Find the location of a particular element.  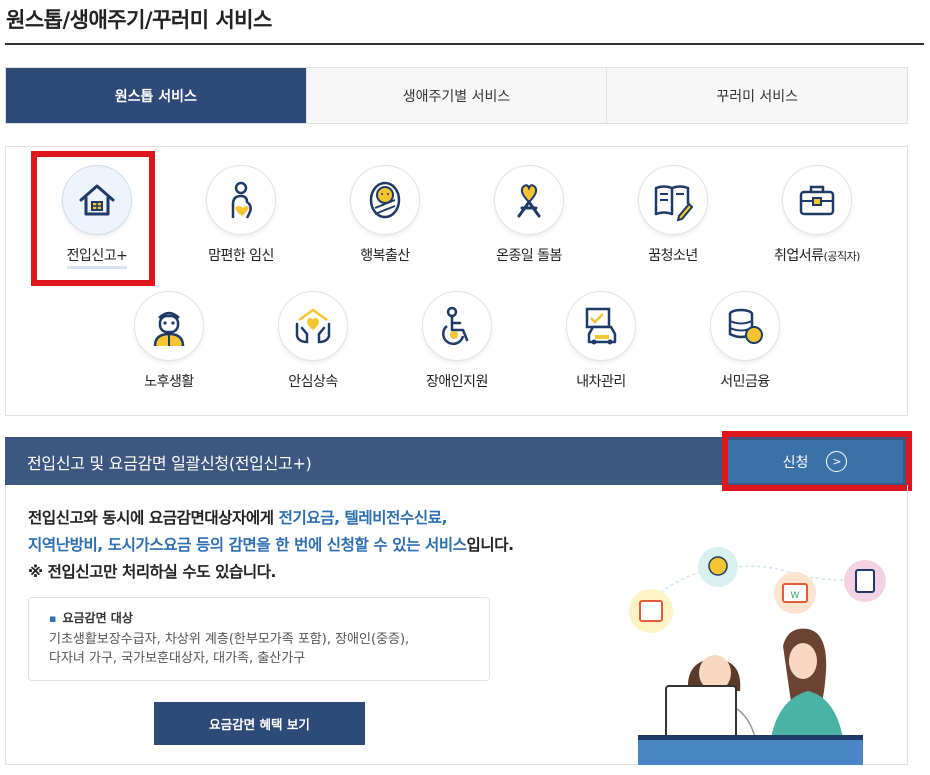

house-icon is located at coordinates (97, 200).